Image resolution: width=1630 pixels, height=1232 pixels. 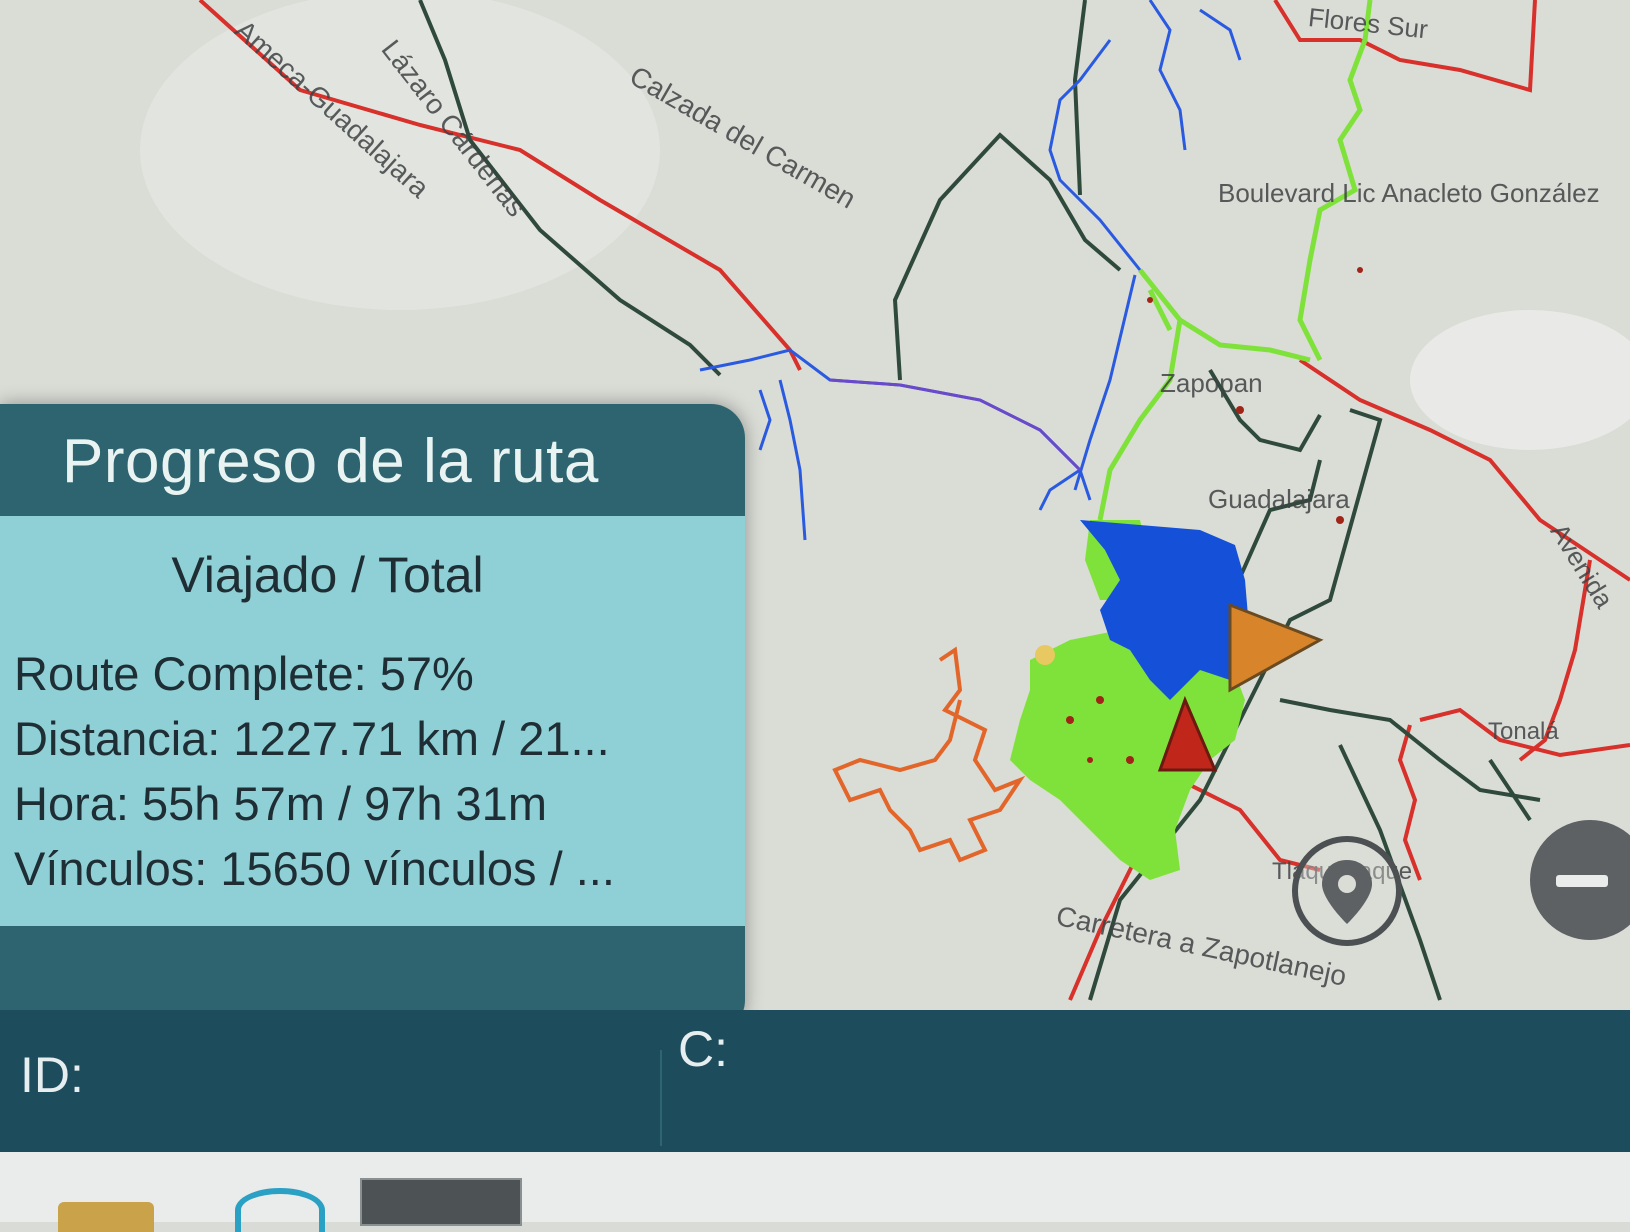 I want to click on zoom-out-icon, so click(x=1582, y=881).